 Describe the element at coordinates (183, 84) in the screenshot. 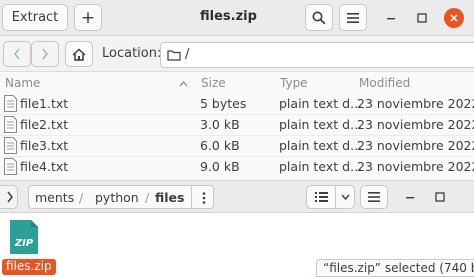

I see `chevron-up-icon` at that location.